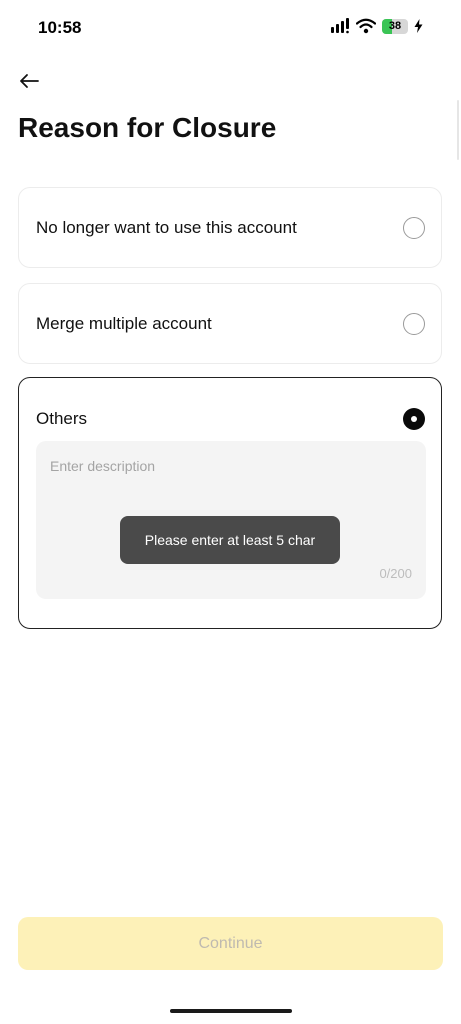  Describe the element at coordinates (230, 28) in the screenshot. I see `status-bar: 10:58 38` at that location.